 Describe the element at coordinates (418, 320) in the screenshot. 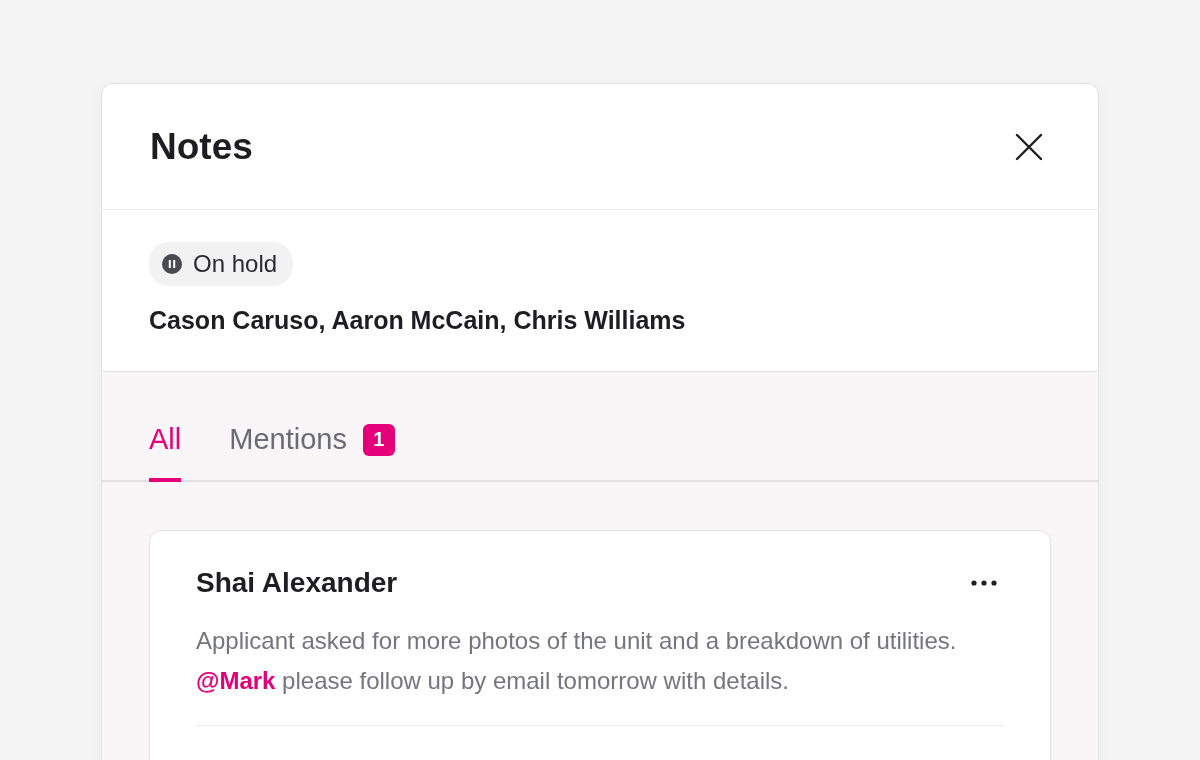

I see `participants-text: Cason Caruso, Aaron McCain, Chris Williams` at that location.